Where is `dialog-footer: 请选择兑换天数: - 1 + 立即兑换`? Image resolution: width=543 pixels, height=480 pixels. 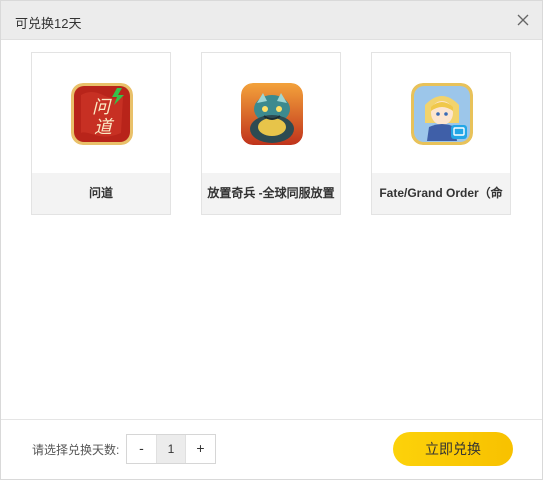 dialog-footer: 请选择兑换天数: - 1 + 立即兑换 is located at coordinates (271, 449).